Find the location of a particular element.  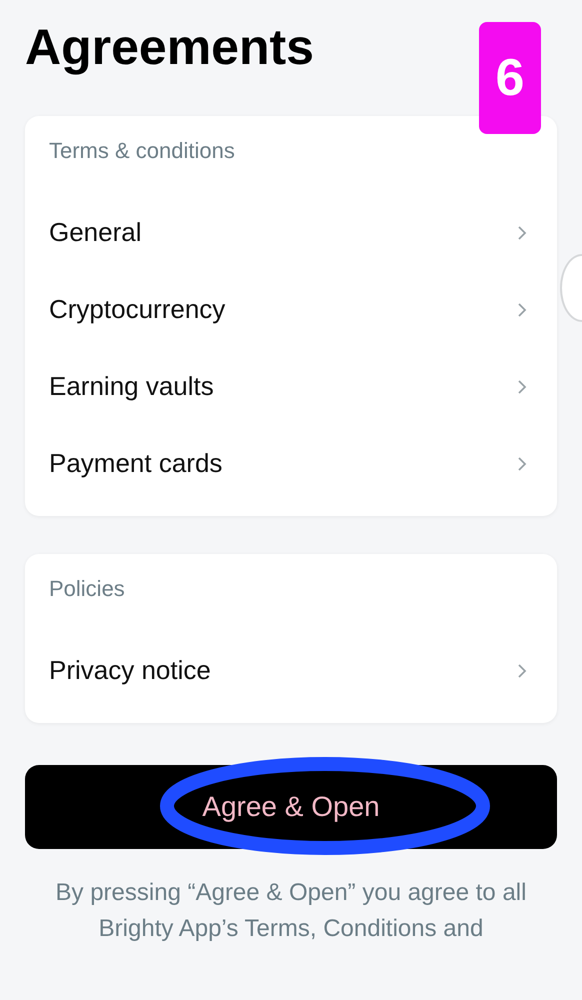

agreement-footnote: By pressing “Agree & Open” you agree to all Brighty App’s Terms, Conditions and is located at coordinates (291, 911).